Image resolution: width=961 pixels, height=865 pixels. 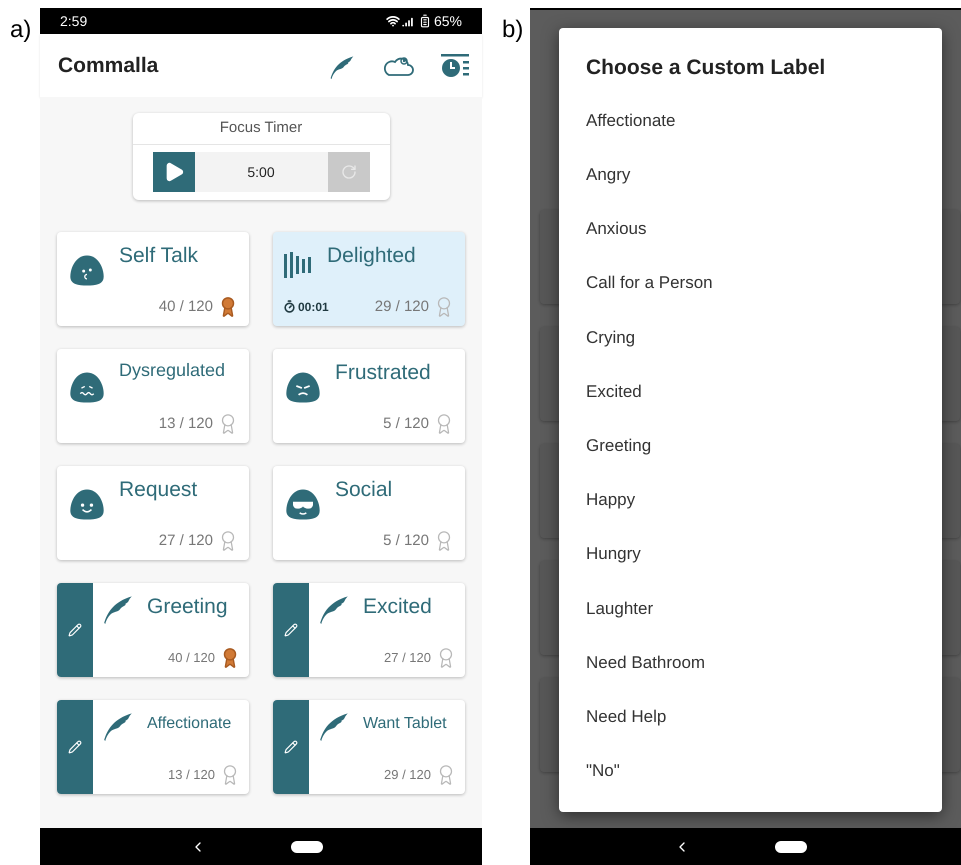 What do you see at coordinates (153, 513) in the screenshot?
I see `label-card: Request 27 / 120` at bounding box center [153, 513].